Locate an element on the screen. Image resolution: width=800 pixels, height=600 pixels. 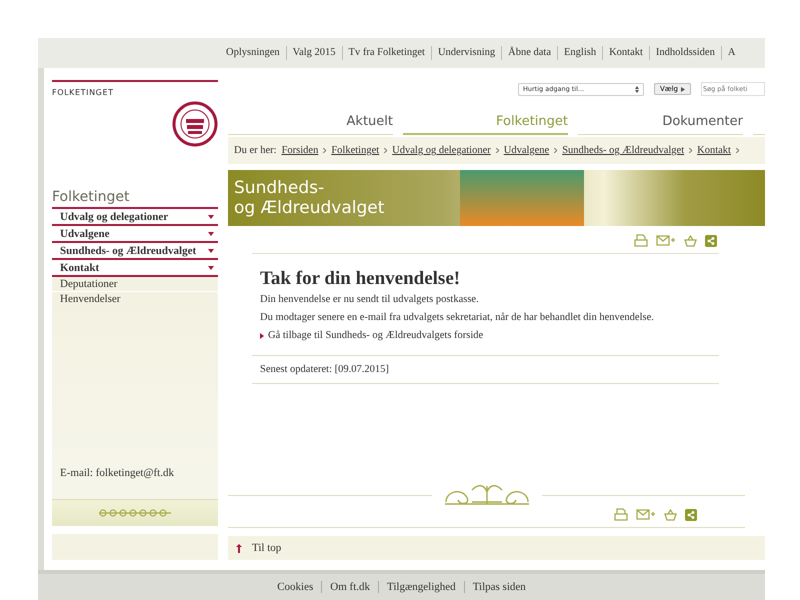
top-nav-link: Valg 2015 is located at coordinates (314, 53).